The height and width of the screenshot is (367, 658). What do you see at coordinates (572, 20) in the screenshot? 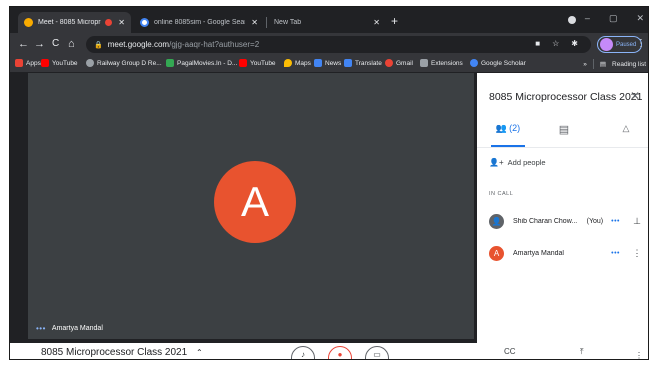
I see `profile-indicator-icon` at bounding box center [572, 20].